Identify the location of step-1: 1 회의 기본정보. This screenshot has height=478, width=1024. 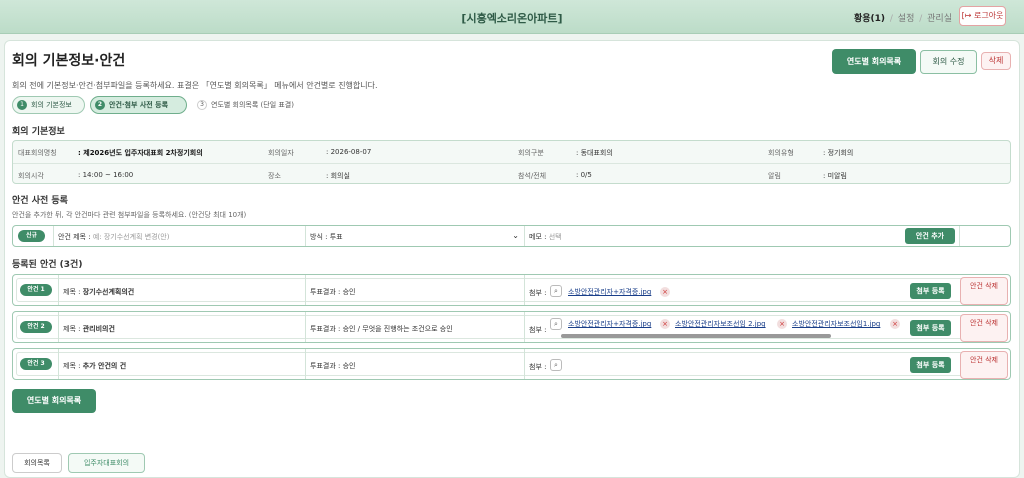
(48, 105).